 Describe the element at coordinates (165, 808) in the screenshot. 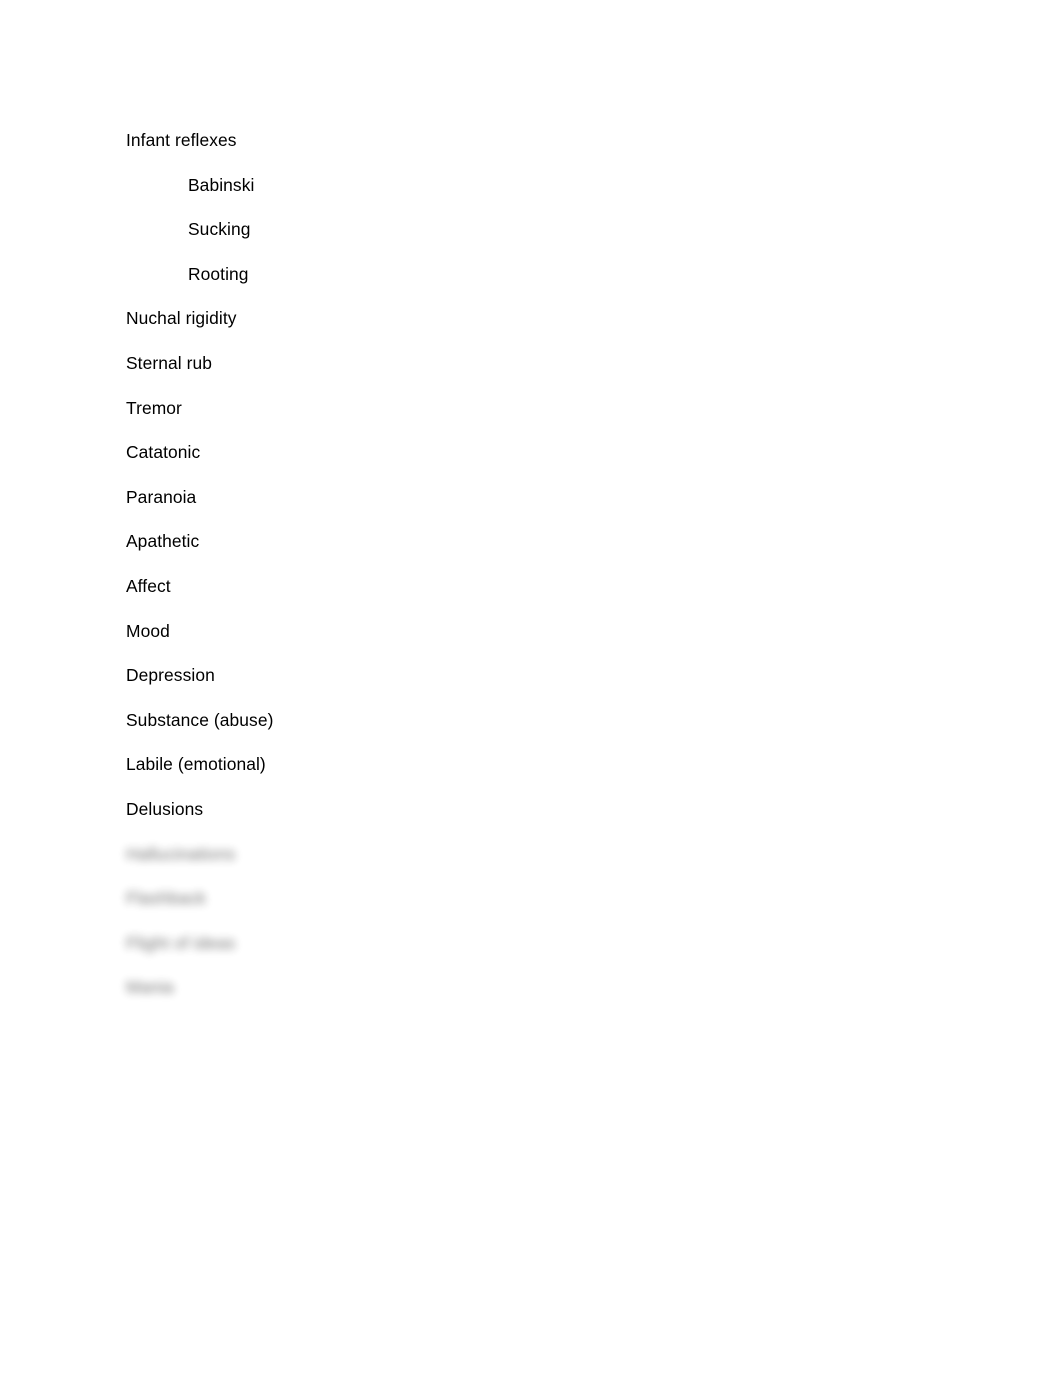

I see `outline-line: Delusions` at that location.